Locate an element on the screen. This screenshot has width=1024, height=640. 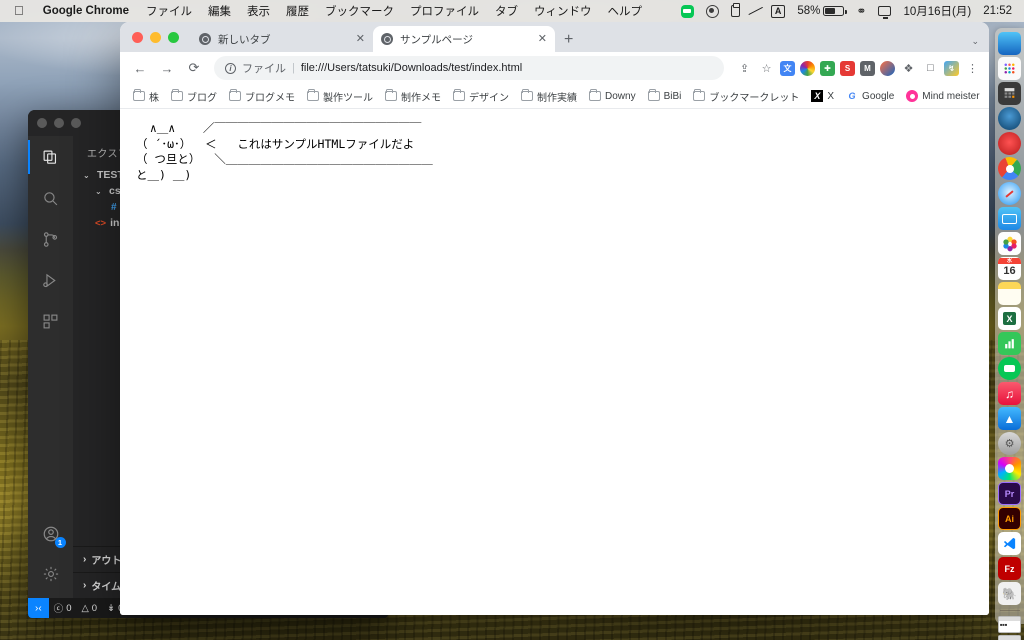
menu-item-profiles: プロファイル is located at coordinates (444, 11).